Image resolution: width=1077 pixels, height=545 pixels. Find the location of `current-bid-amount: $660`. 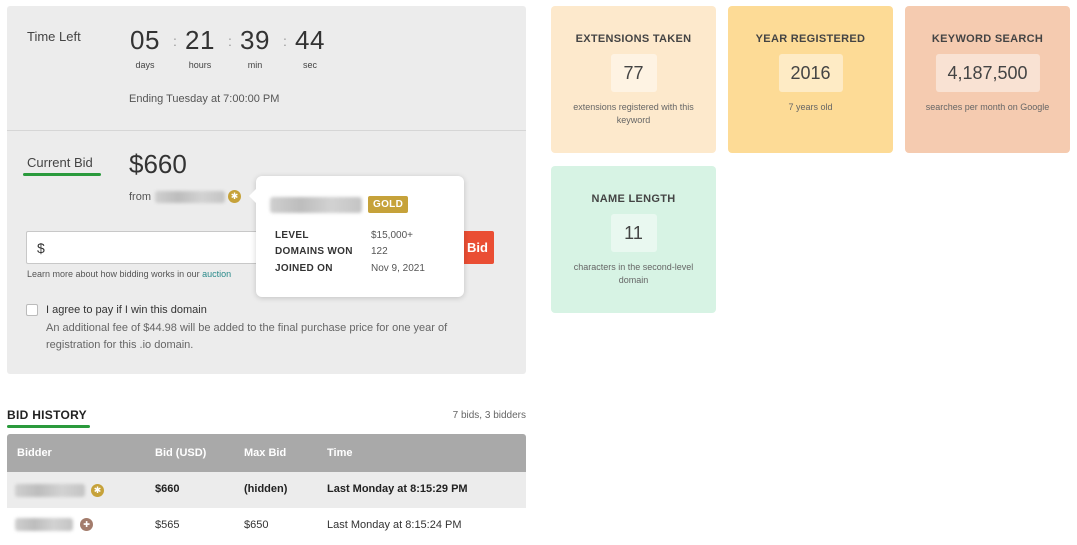

current-bid-amount: $660 is located at coordinates (158, 164).